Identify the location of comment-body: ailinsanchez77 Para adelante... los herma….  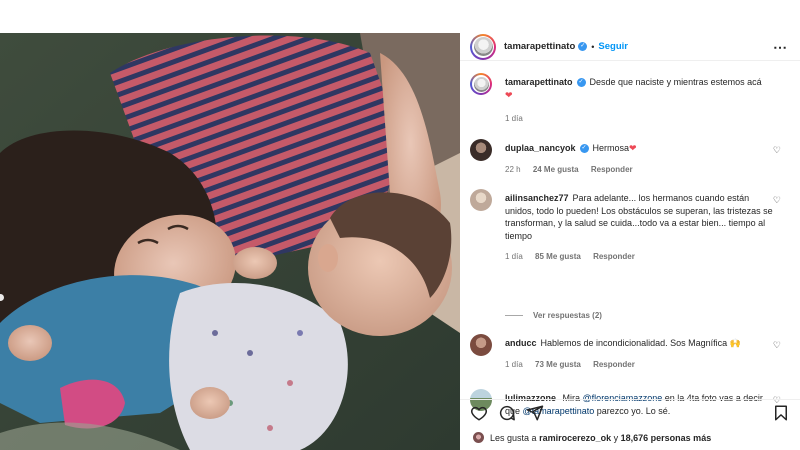
(640, 228).